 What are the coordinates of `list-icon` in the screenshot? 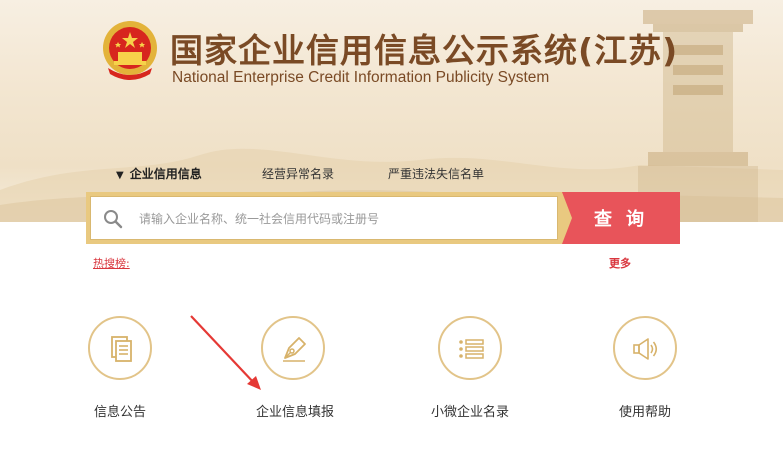 It's located at (471, 349).